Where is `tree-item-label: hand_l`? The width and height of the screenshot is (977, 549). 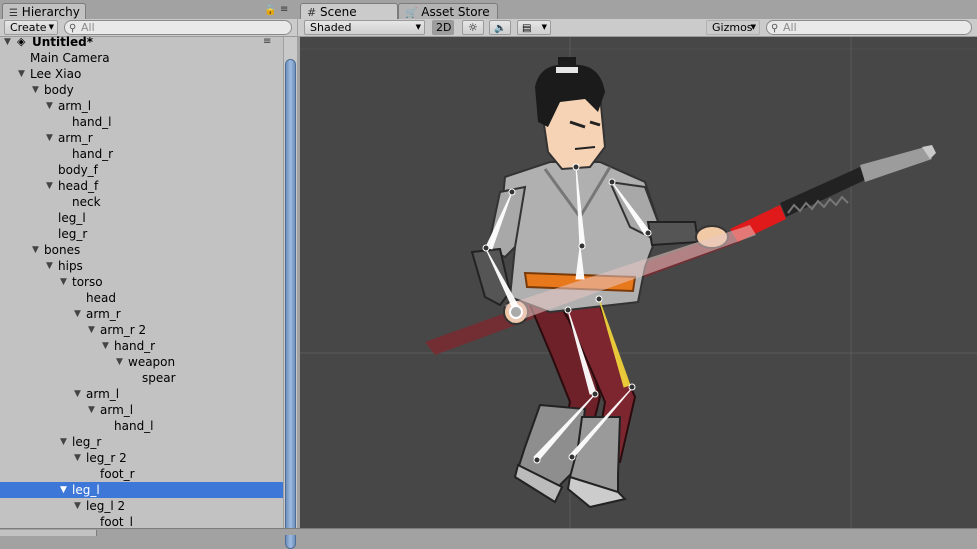 tree-item-label: hand_l is located at coordinates (134, 426).